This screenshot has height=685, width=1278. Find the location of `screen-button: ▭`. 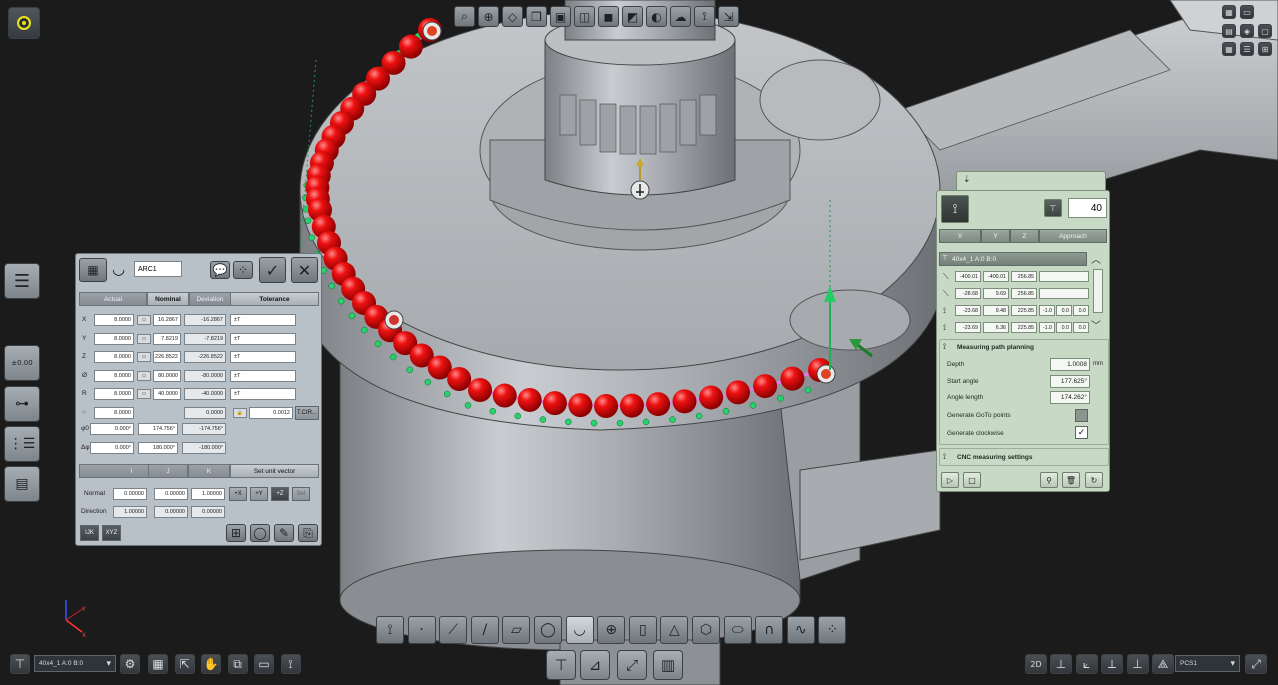

screen-button: ▭ is located at coordinates (264, 664).